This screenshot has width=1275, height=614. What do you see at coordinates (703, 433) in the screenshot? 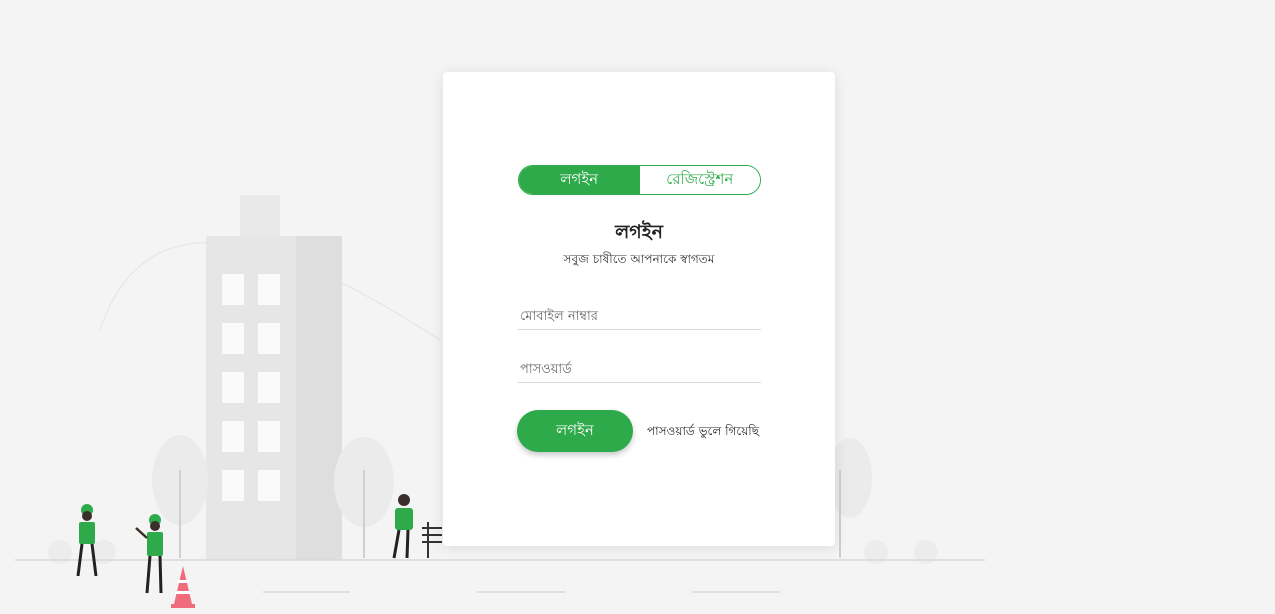
I see `forgot-password-link: পাসওয়ার্ড ভুলে গিয়েছি` at bounding box center [703, 433].